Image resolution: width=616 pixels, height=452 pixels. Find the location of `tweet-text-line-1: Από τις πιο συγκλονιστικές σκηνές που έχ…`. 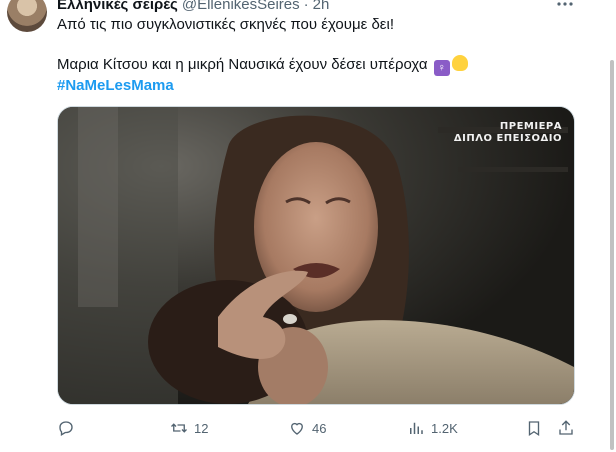

tweet-text-line-1: Από τις πιο συγκλονιστικές σκηνές που έχ… is located at coordinates (225, 24).